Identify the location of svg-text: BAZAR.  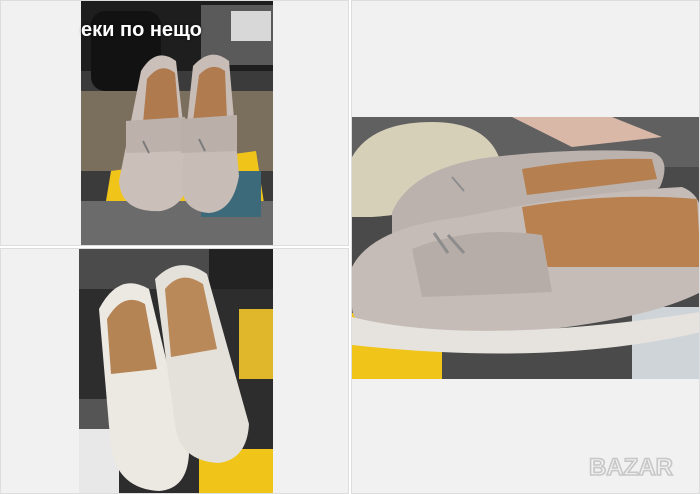
(631, 467).